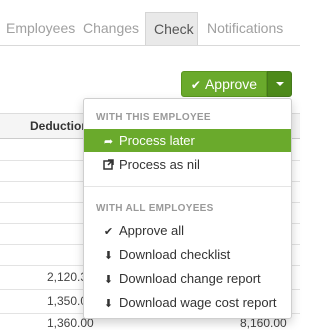 This screenshot has width=320, height=330. Describe the element at coordinates (171, 28) in the screenshot. I see `tab-check: Check` at that location.